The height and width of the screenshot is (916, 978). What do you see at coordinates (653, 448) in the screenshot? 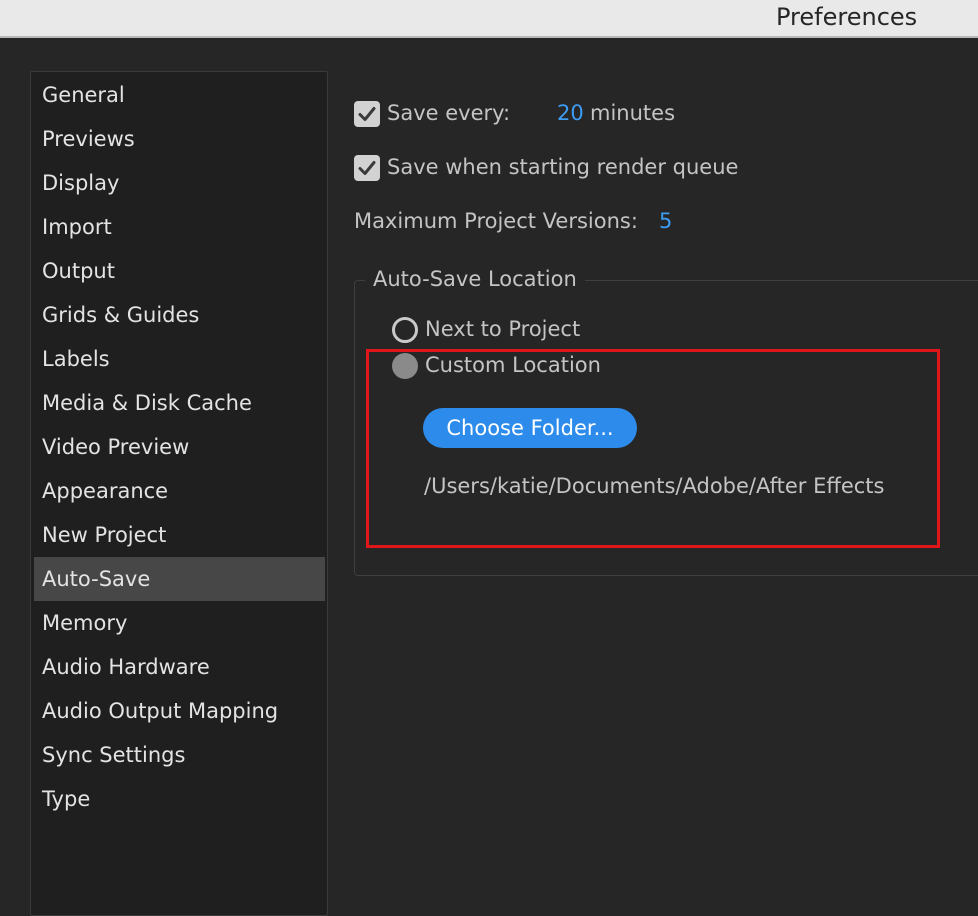
I see `highlight-box` at bounding box center [653, 448].